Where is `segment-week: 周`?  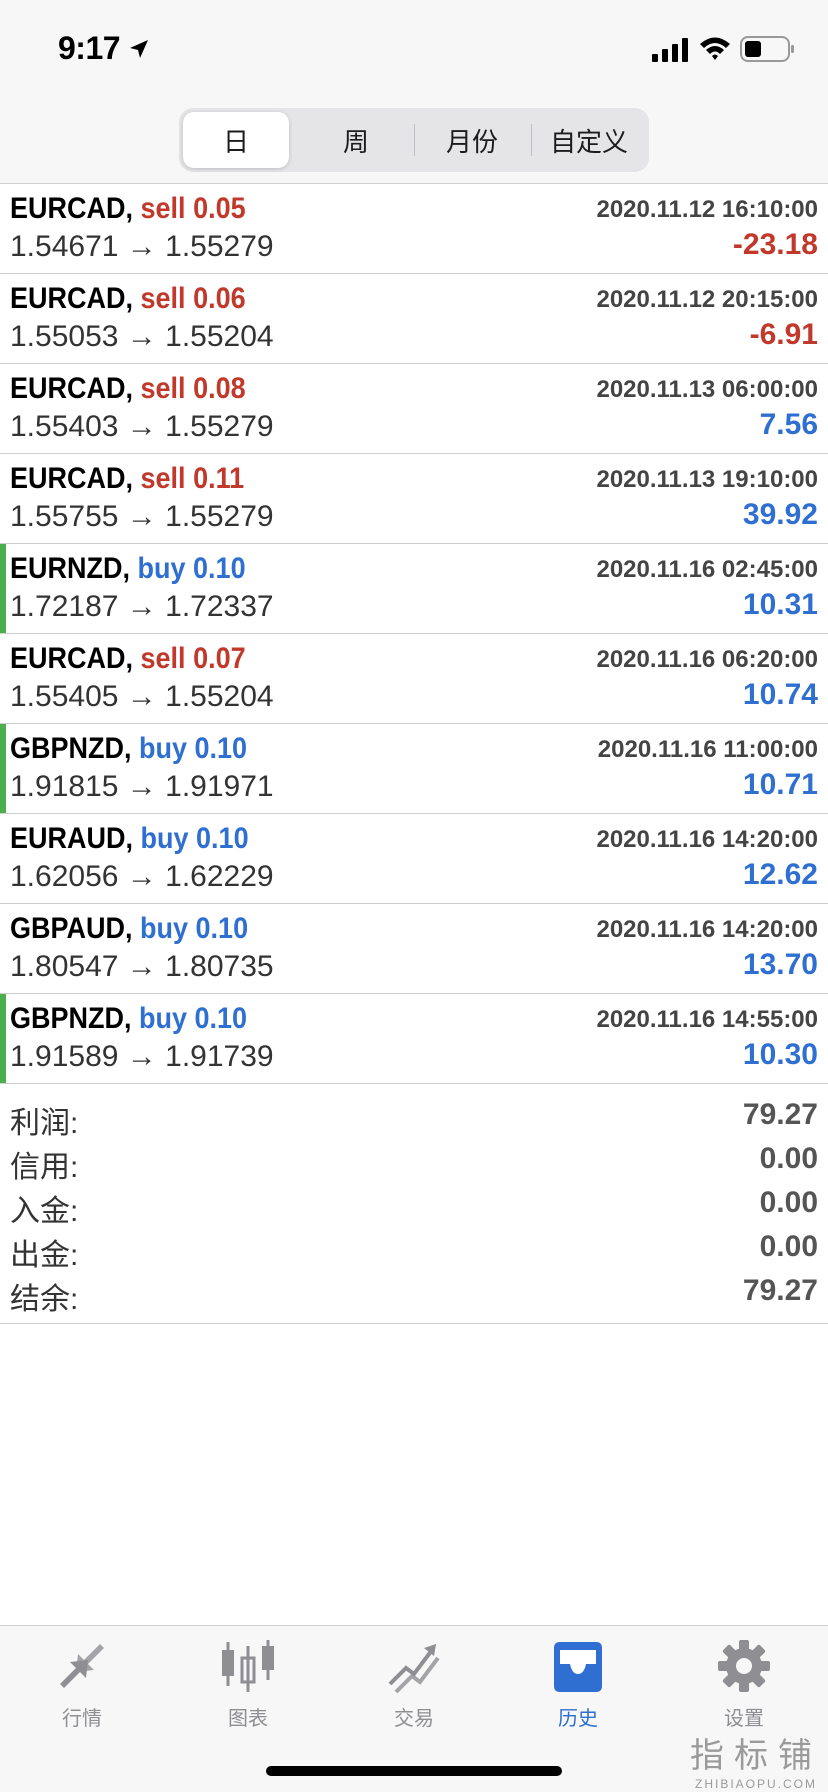 segment-week: 周 is located at coordinates (356, 140).